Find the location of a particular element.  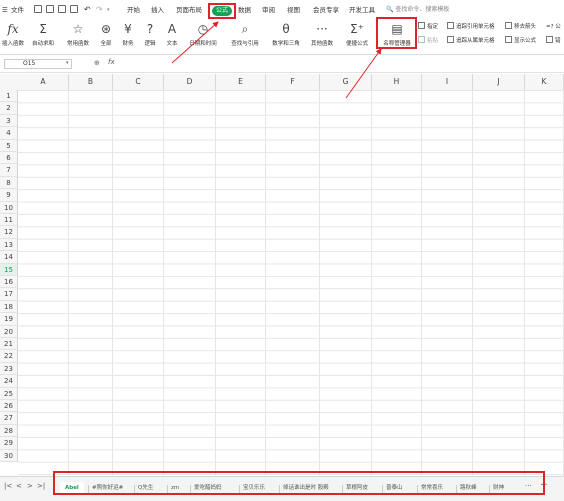

trace-dependents-button: 追踪从属单元格 is located at coordinates (471, 41).